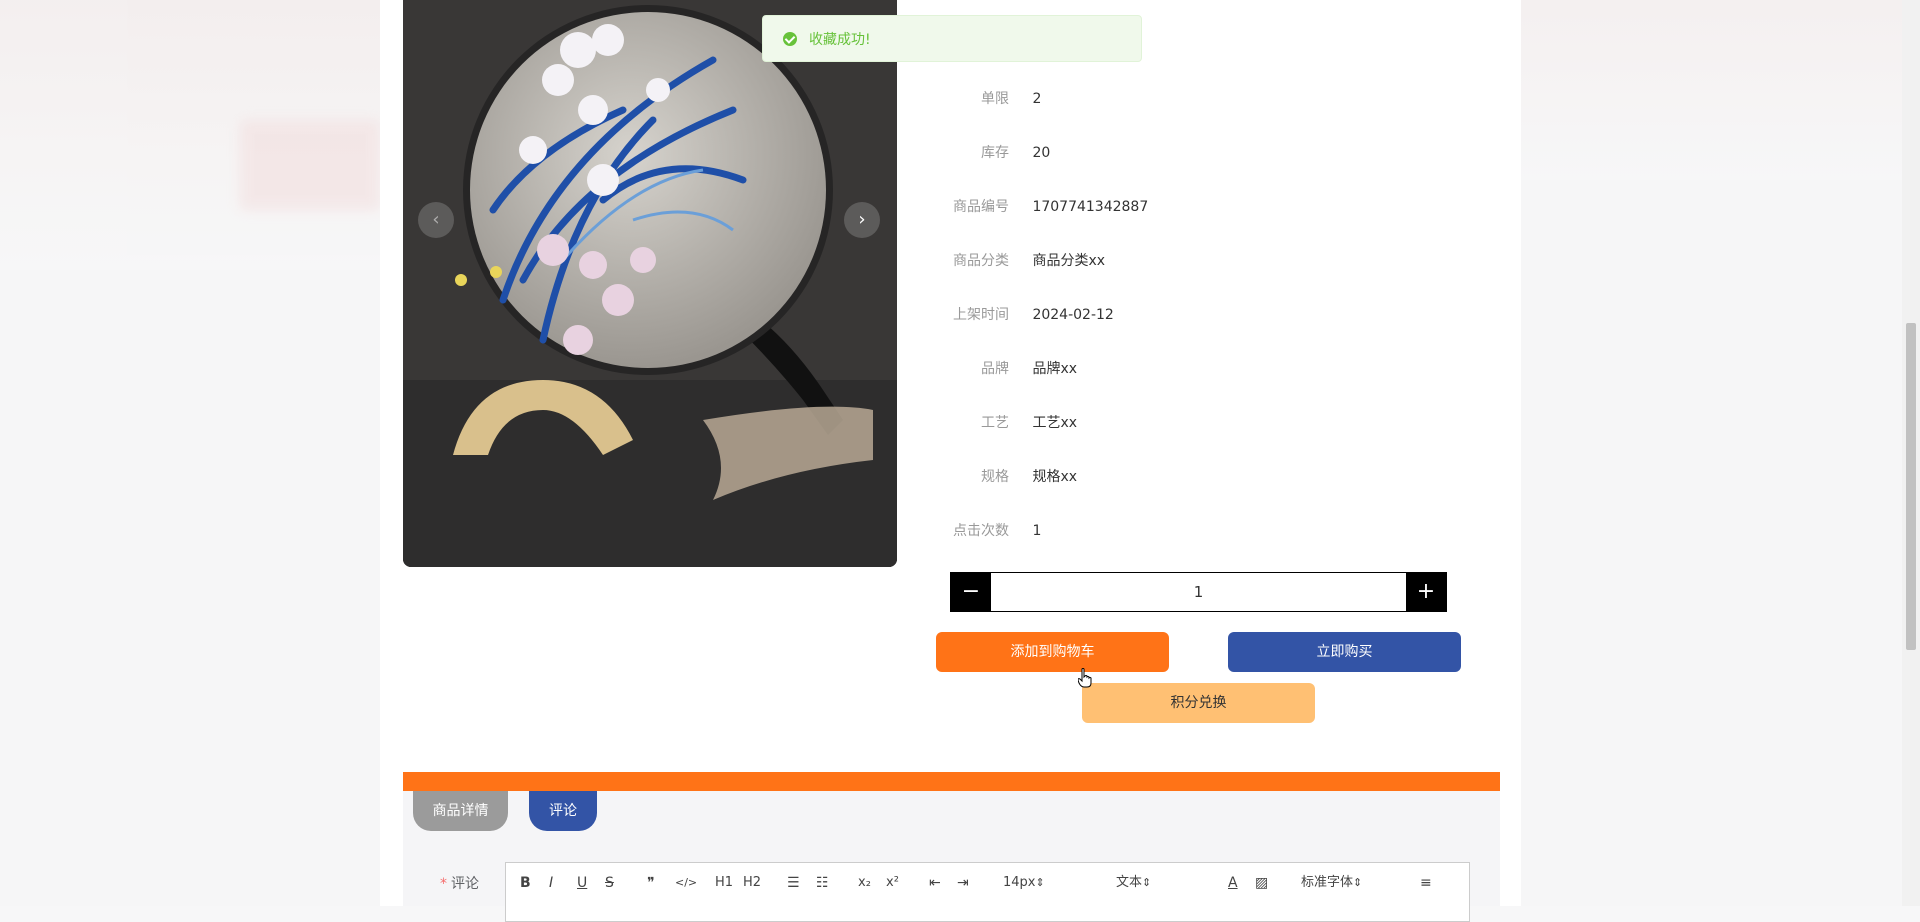 This screenshot has width=1920, height=922. What do you see at coordinates (1055, 423) in the screenshot?
I see `info-value: 工艺xx` at bounding box center [1055, 423].